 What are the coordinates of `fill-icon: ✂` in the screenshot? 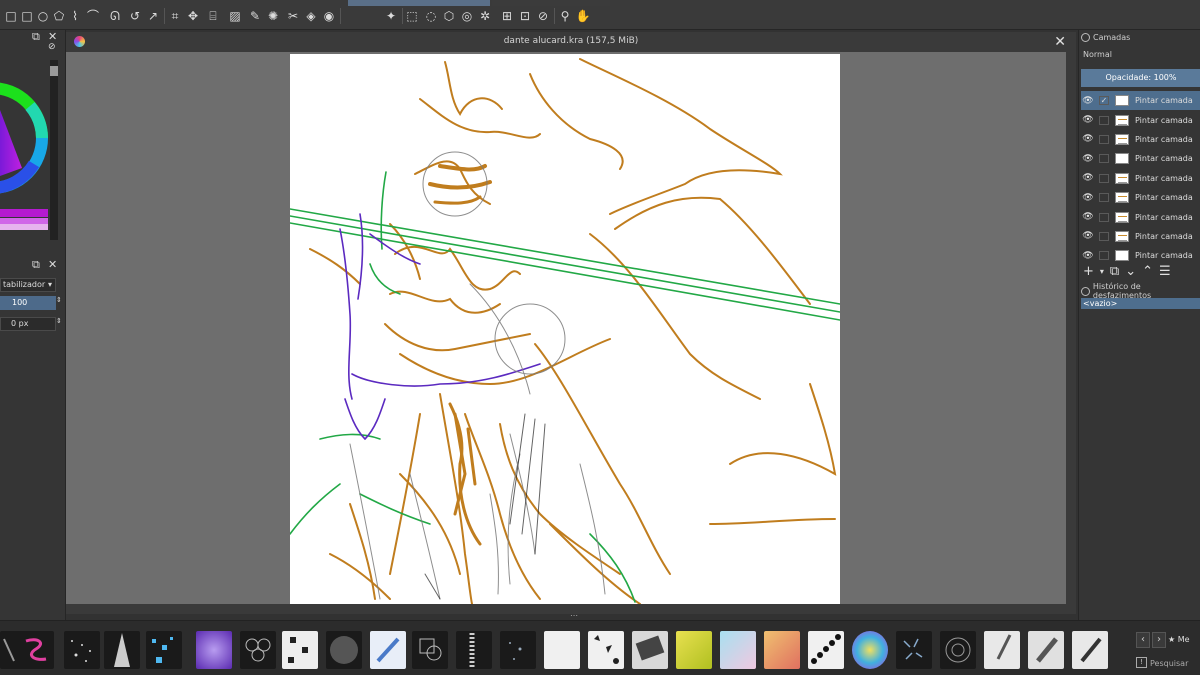 It's located at (293, 16).